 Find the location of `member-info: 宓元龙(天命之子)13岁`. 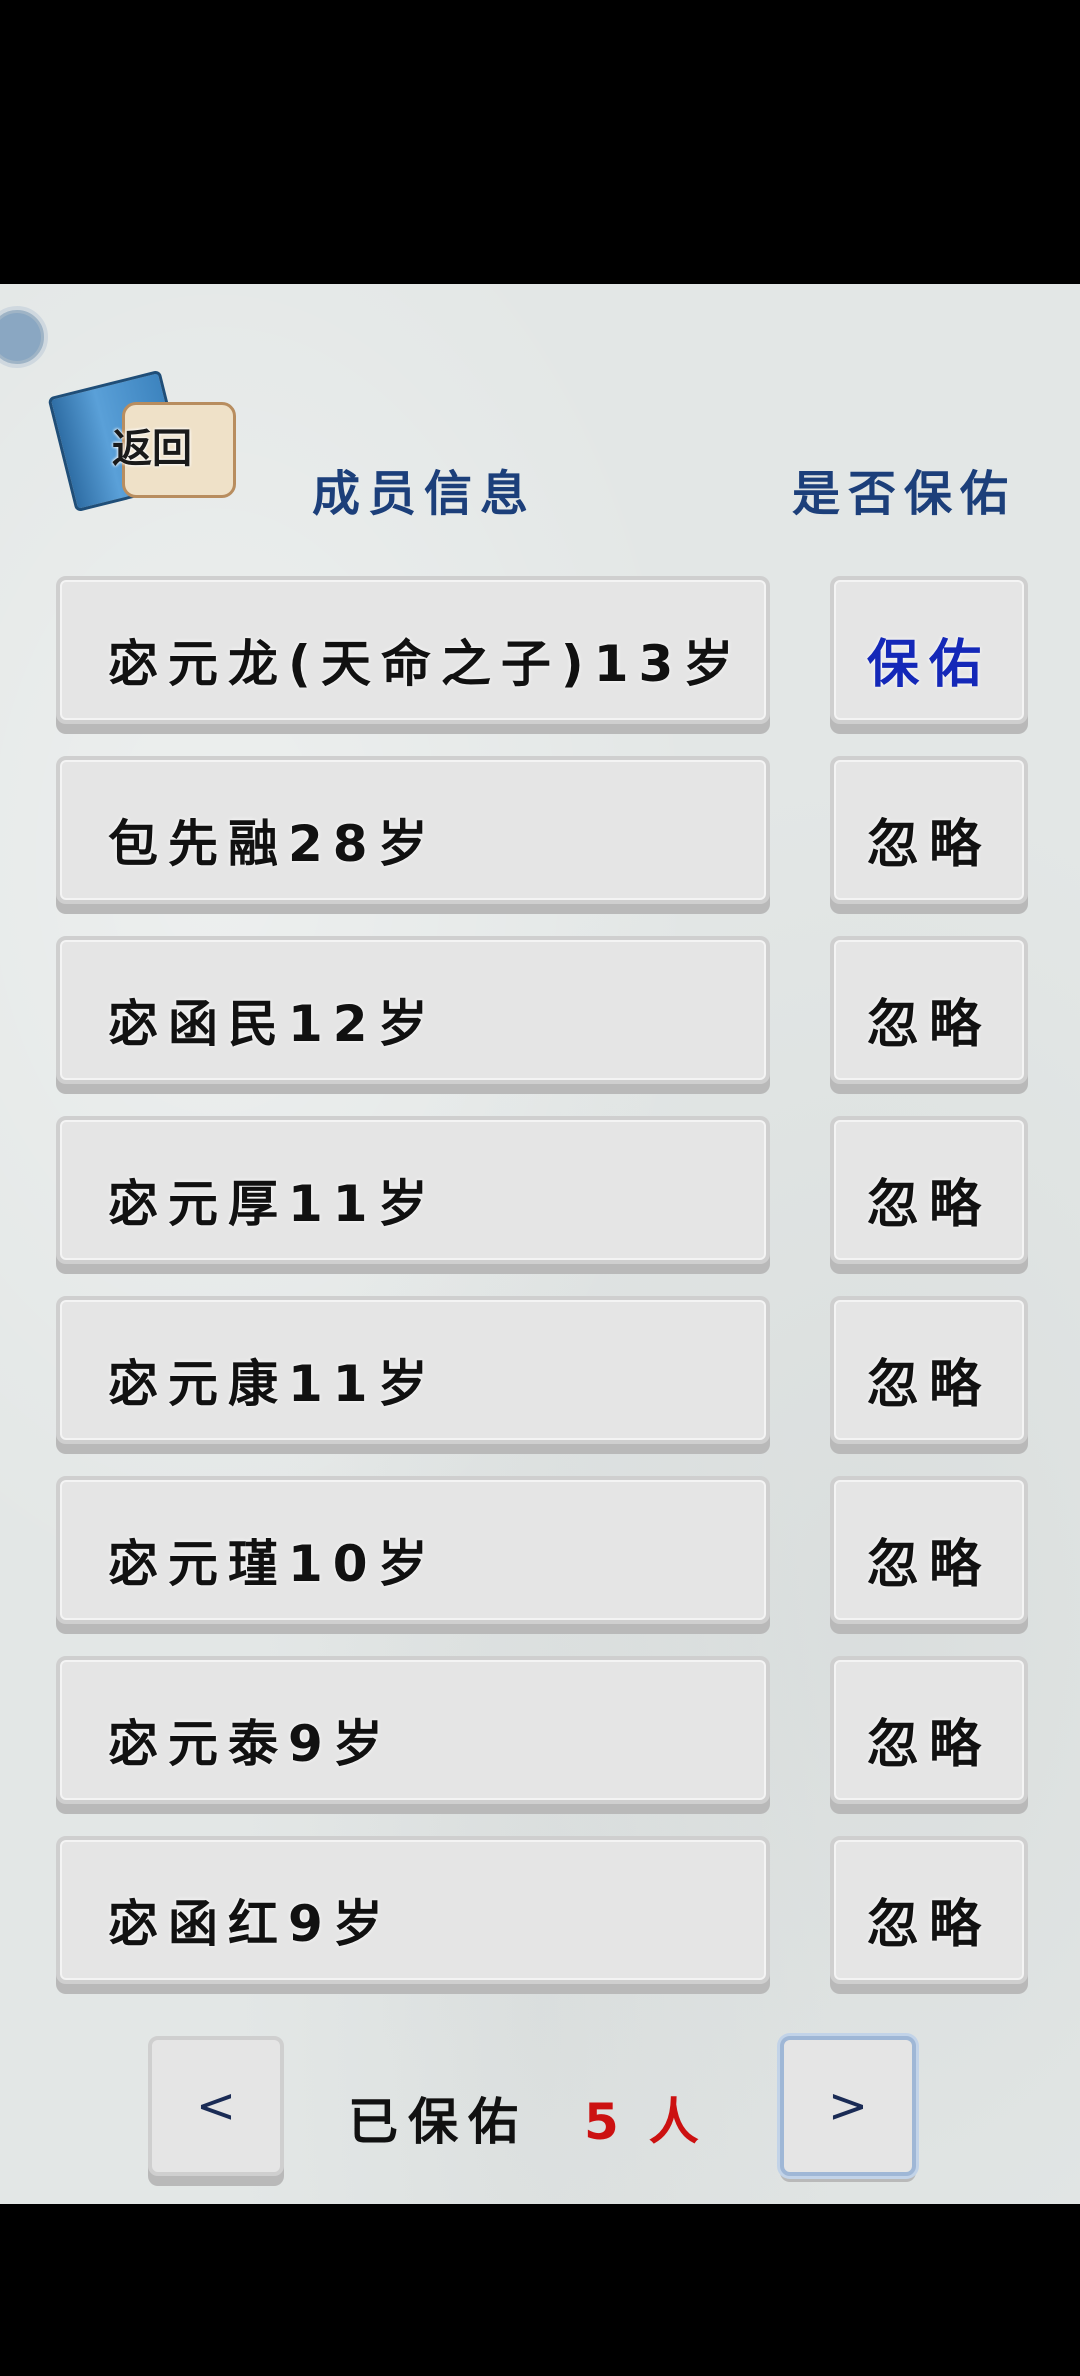

member-info: 宓元龙(天命之子)13岁 is located at coordinates (426, 664).